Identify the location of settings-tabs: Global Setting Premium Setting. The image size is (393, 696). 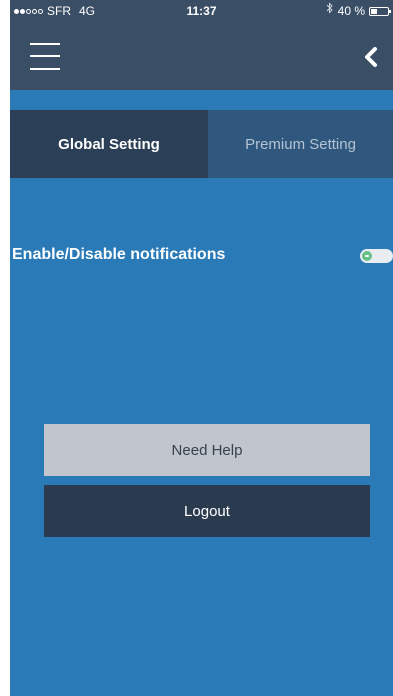
(201, 144).